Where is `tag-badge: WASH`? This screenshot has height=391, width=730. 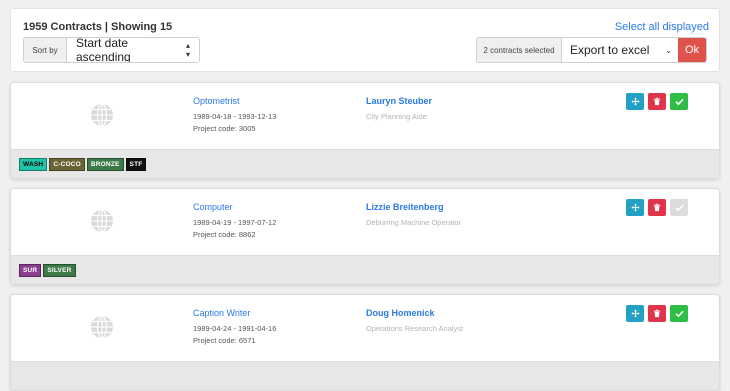 tag-badge: WASH is located at coordinates (33, 164).